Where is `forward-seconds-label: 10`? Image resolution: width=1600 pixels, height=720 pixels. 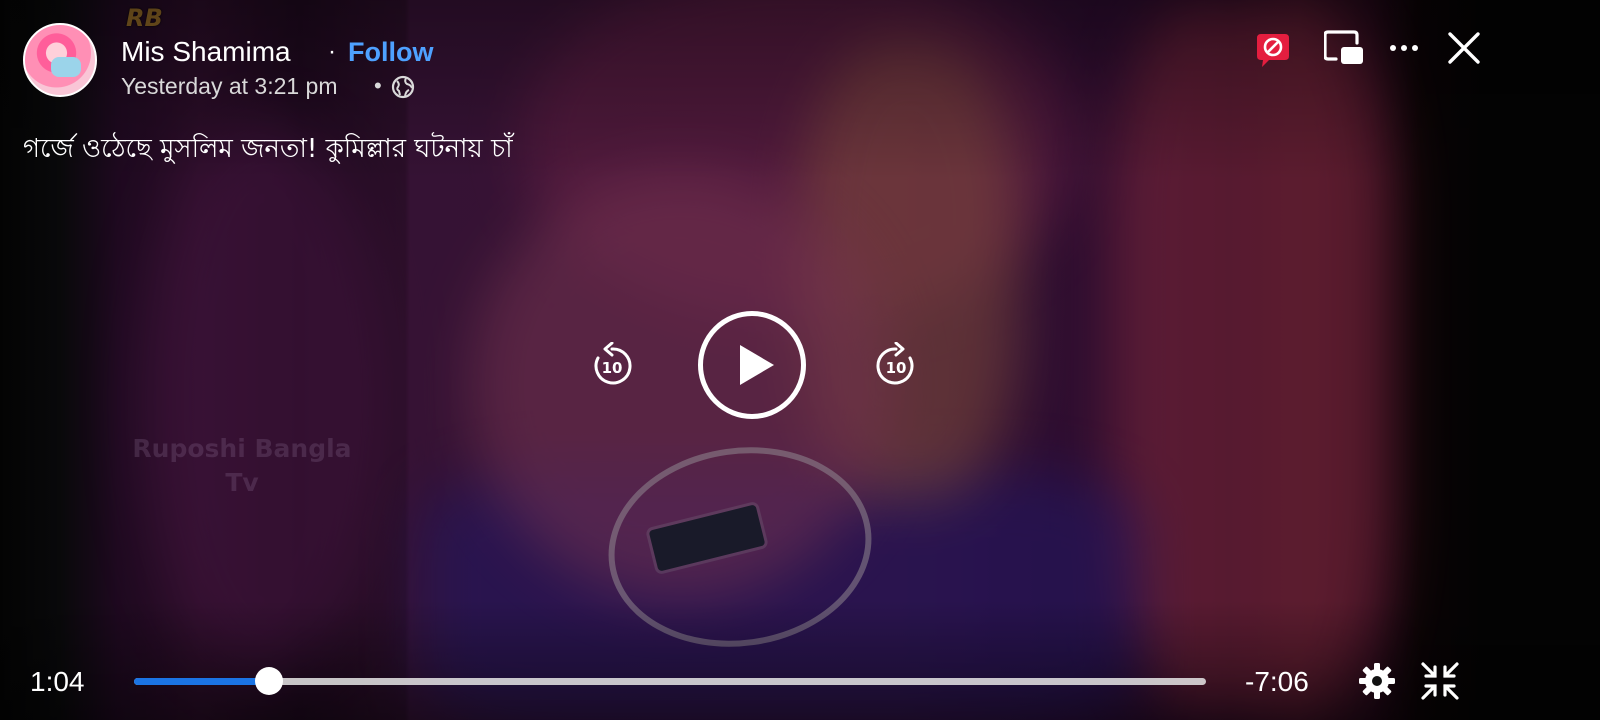
forward-seconds-label: 10 is located at coordinates (896, 368).